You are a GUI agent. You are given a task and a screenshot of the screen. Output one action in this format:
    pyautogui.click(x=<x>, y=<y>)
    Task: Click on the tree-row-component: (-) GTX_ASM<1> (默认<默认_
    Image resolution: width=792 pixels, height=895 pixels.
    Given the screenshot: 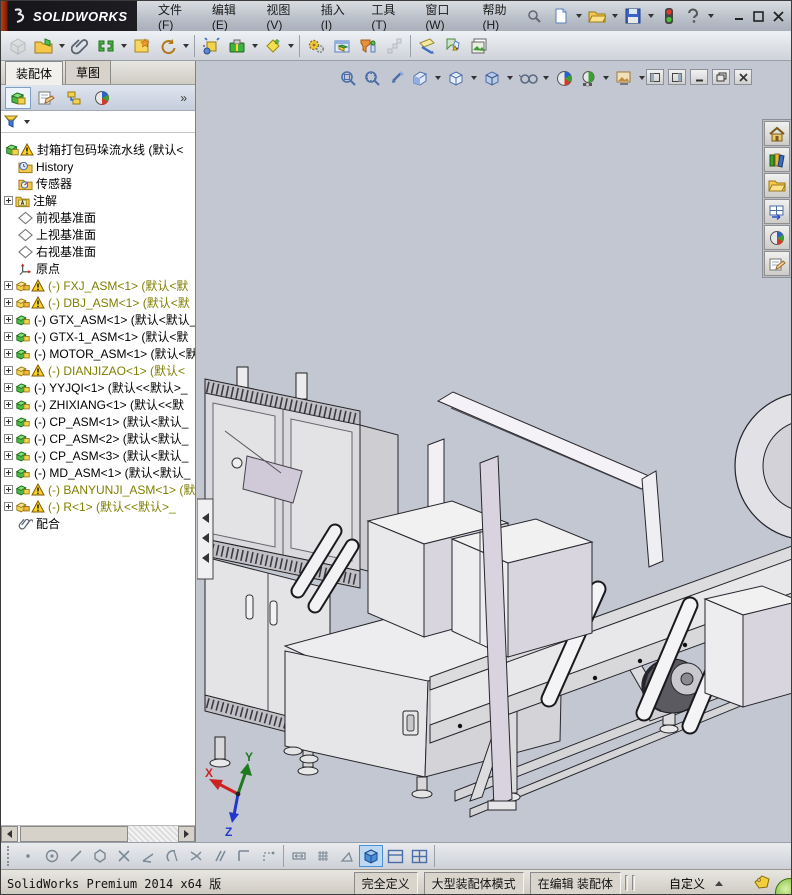 What is the action you would take?
    pyautogui.click(x=98, y=319)
    